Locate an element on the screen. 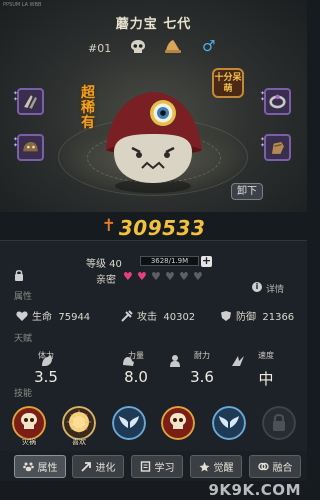 The height and width of the screenshot is (500, 320). skill-2-burst-skill-icon is located at coordinates (79, 423).